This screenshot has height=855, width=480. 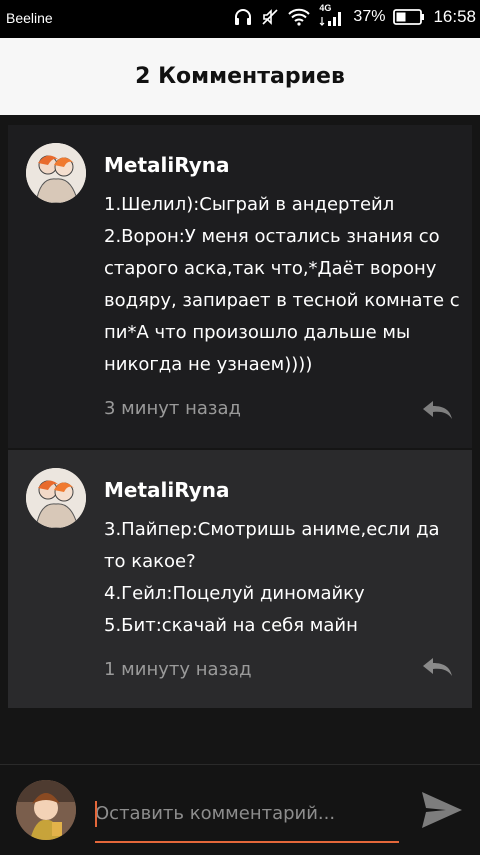 I want to click on battery-icon, so click(x=409, y=17).